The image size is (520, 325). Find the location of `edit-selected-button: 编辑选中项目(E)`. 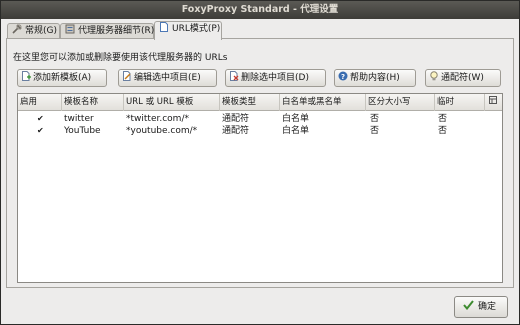

edit-selected-button: 编辑选中项目(E) is located at coordinates (167, 78).